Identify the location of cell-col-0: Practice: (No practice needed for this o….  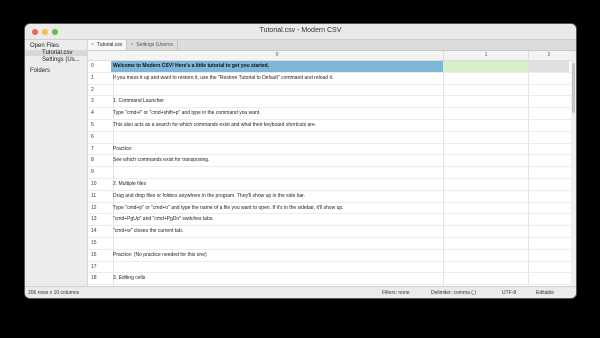
(277, 255).